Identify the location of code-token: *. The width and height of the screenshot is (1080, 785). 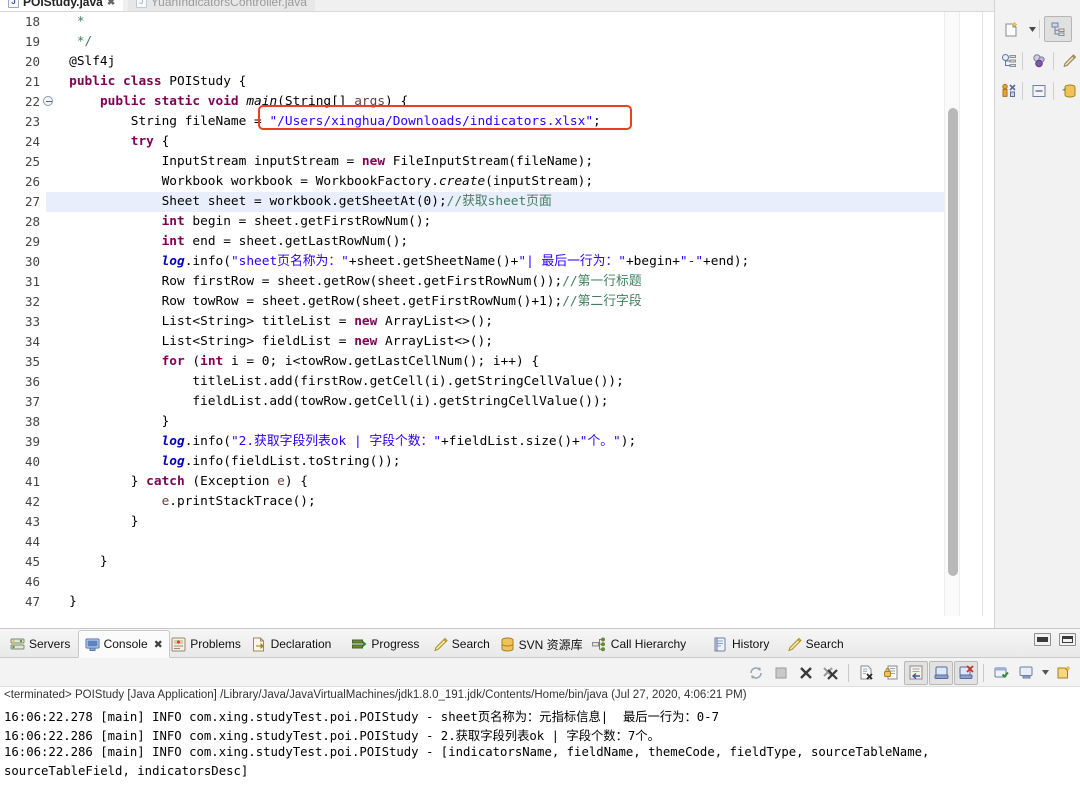
(80, 21).